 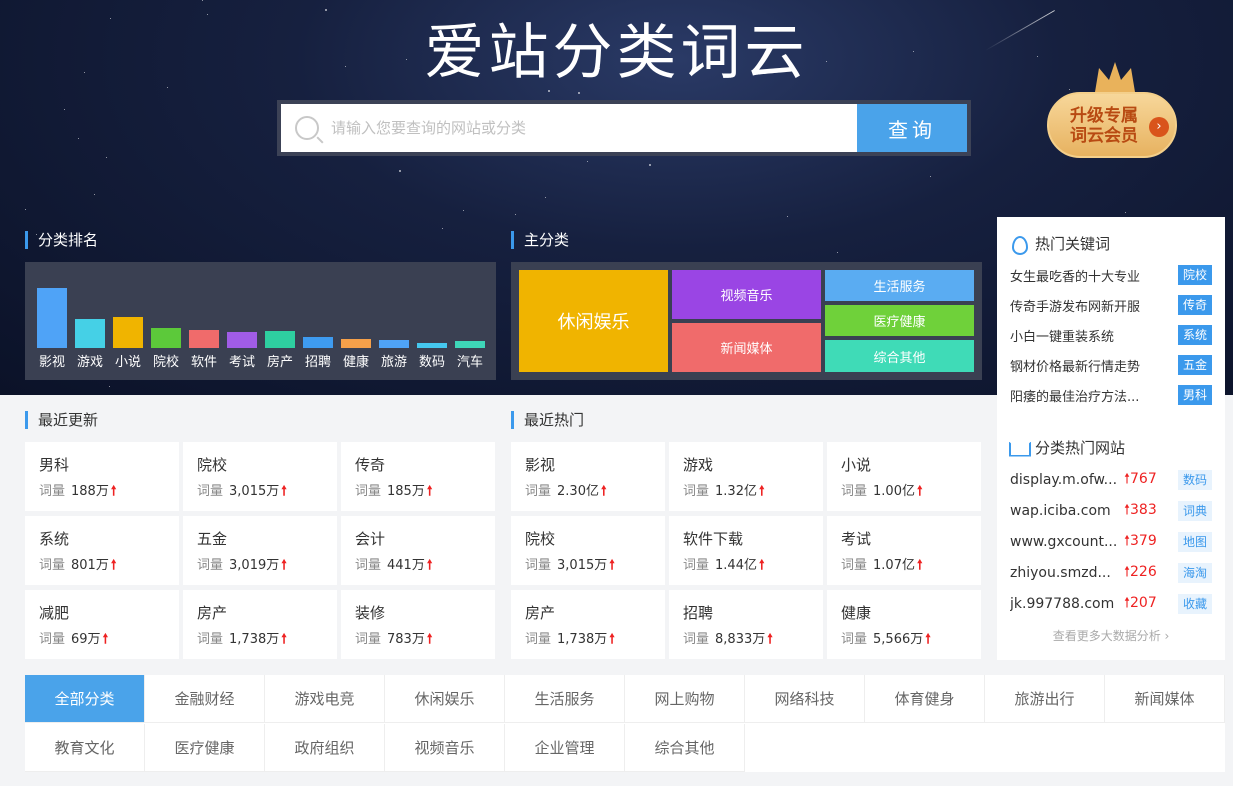 I want to click on category-card: 装修 词量 783万 🠕, so click(x=418, y=624).